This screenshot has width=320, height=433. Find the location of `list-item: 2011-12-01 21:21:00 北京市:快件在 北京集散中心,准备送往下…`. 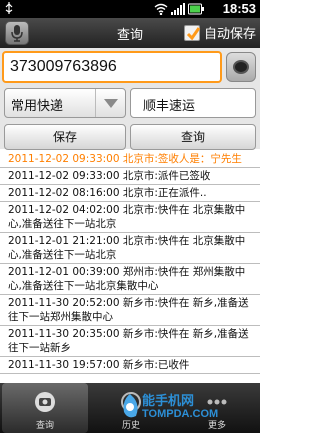

list-item: 2011-12-01 21:21:00 北京市:快件在 北京集散中心,准备送往下… is located at coordinates (130, 248).